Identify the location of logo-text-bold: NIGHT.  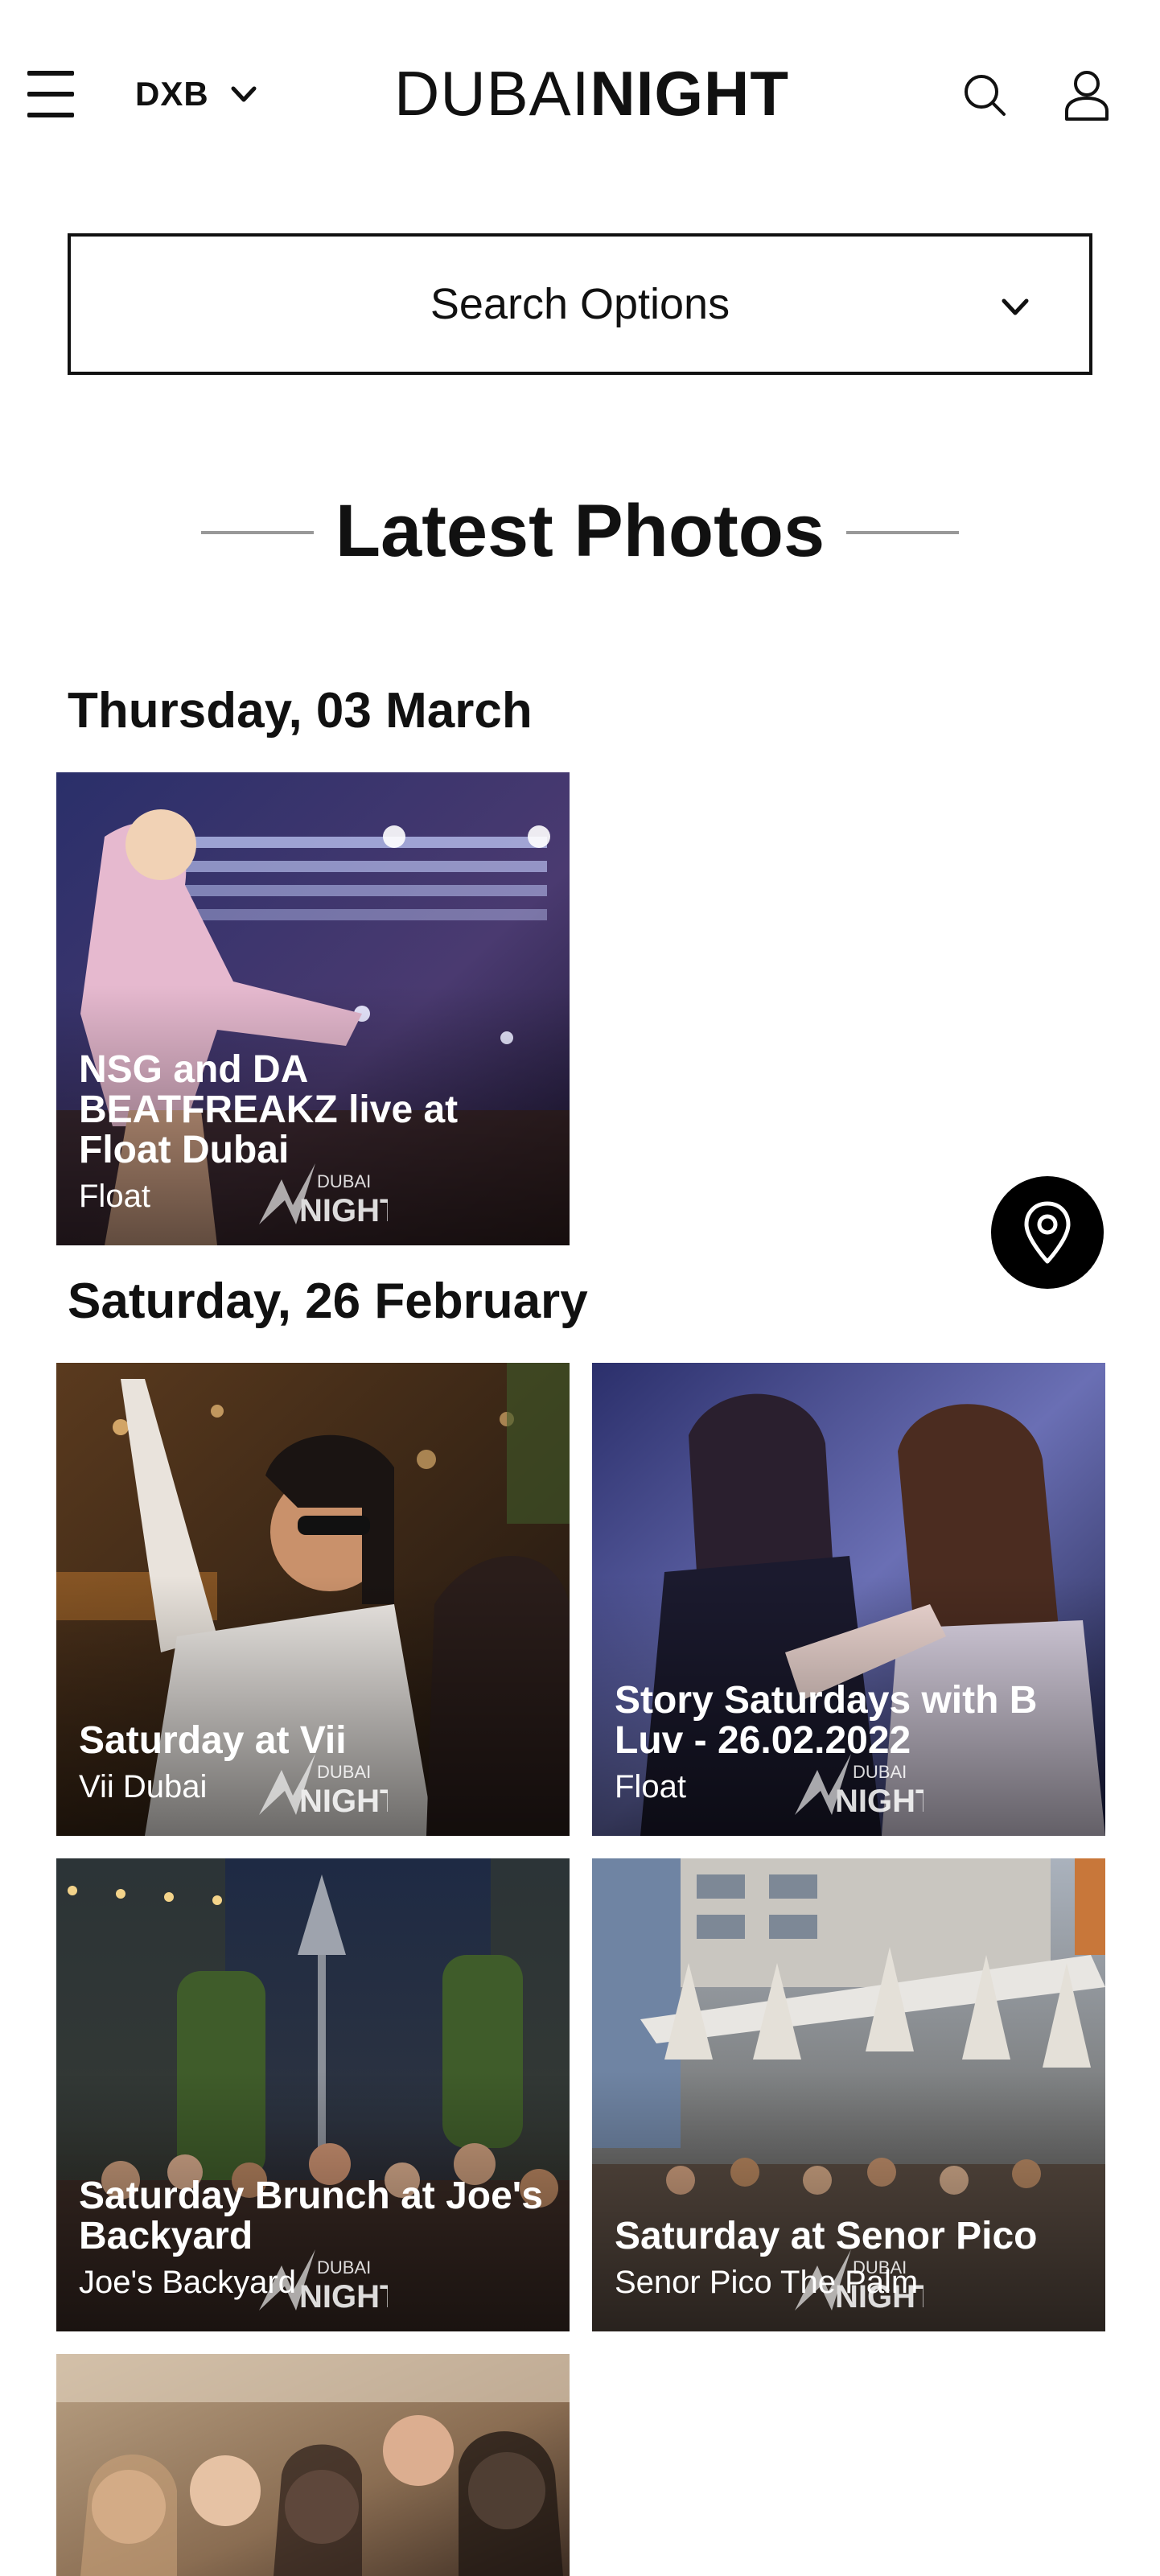
(690, 93).